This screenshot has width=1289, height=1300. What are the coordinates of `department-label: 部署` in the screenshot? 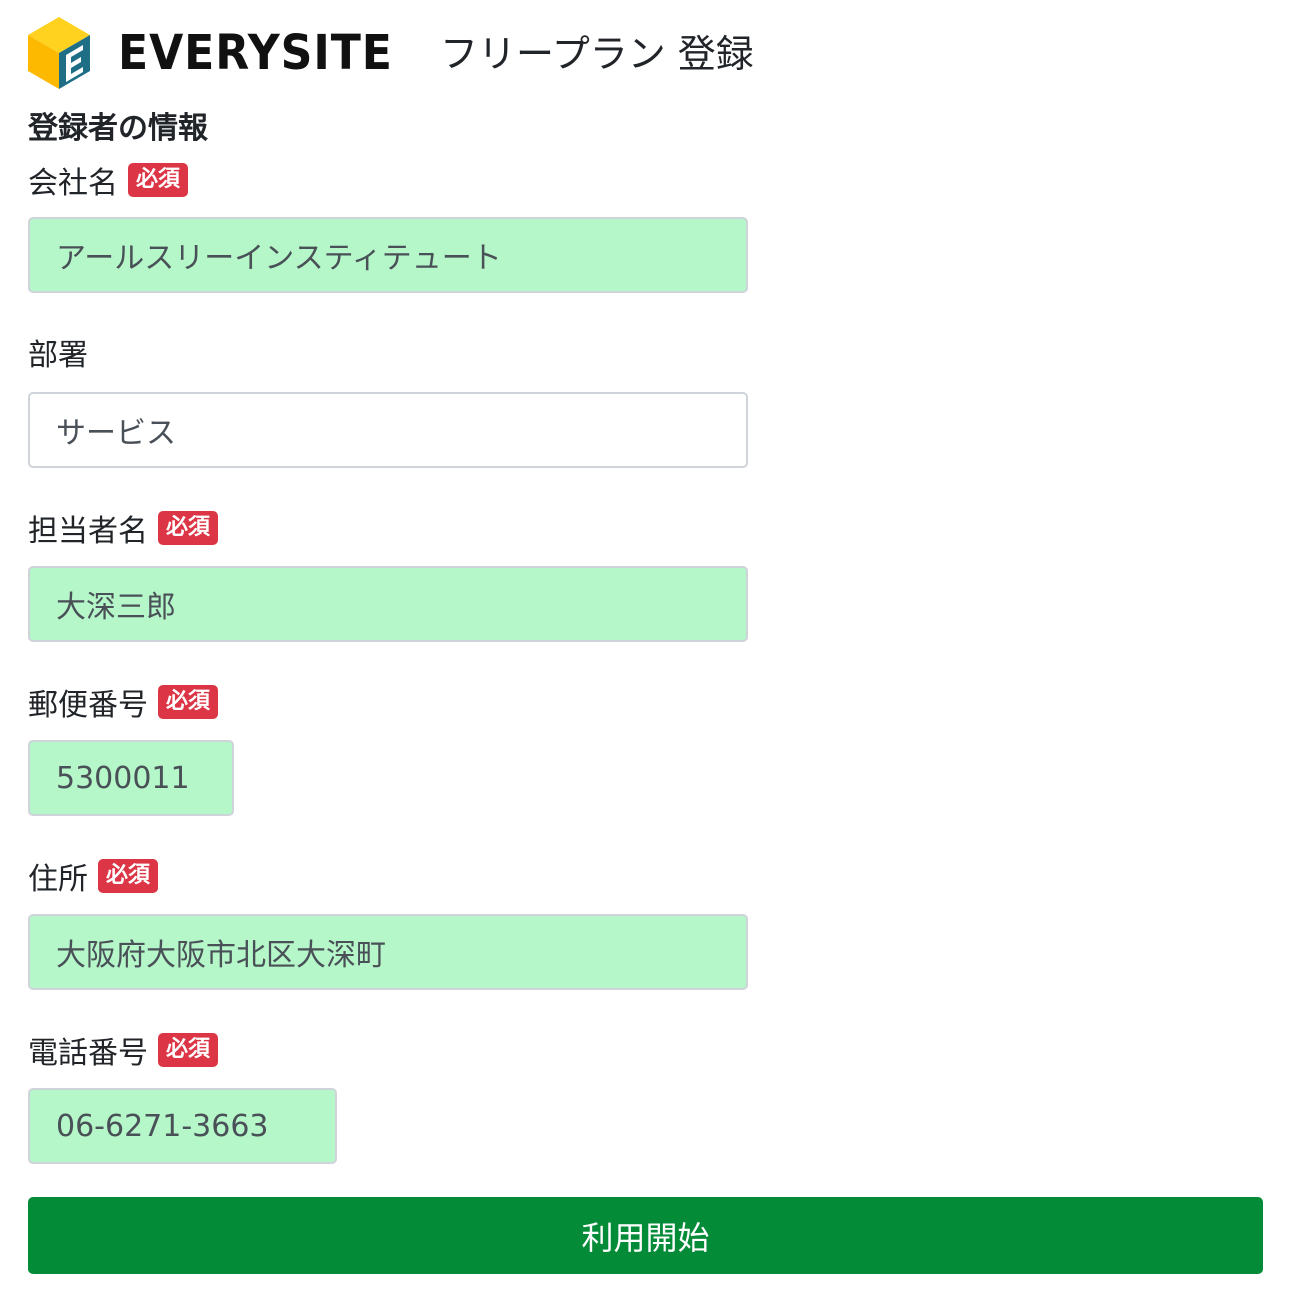 It's located at (58, 352).